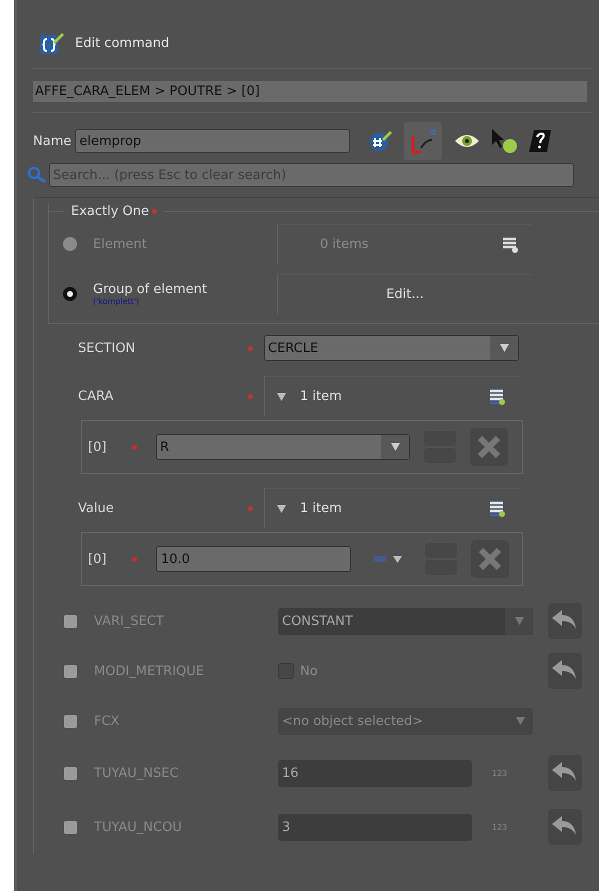  I want to click on field-label: TUYAU_NSEC, so click(137, 773).